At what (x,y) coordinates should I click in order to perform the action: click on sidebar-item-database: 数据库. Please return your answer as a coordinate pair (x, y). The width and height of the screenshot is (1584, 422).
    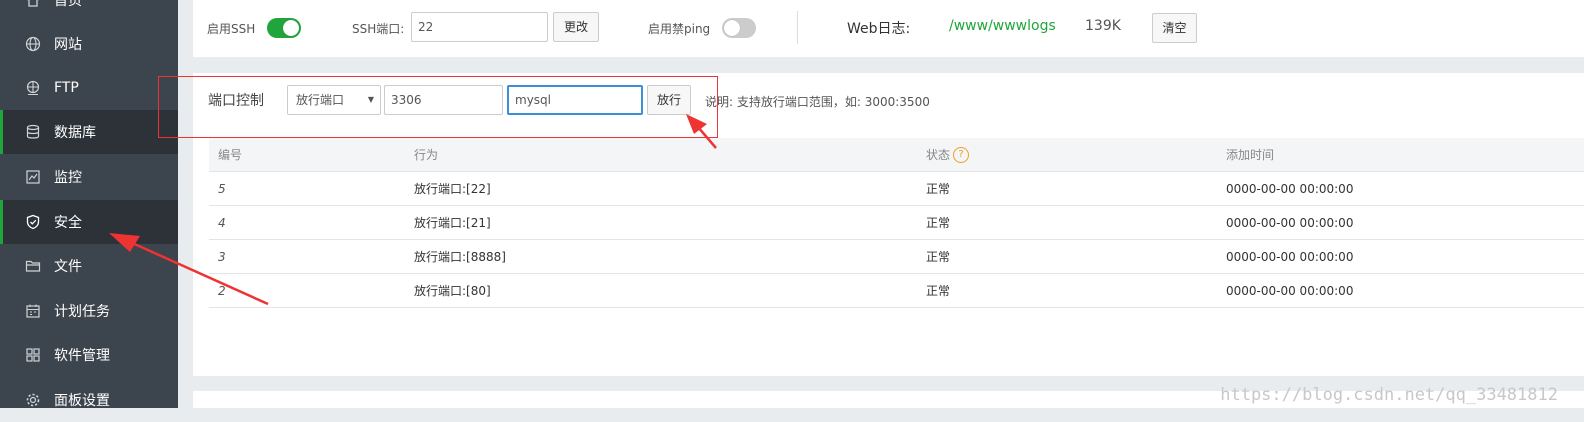
    Looking at the image, I should click on (89, 132).